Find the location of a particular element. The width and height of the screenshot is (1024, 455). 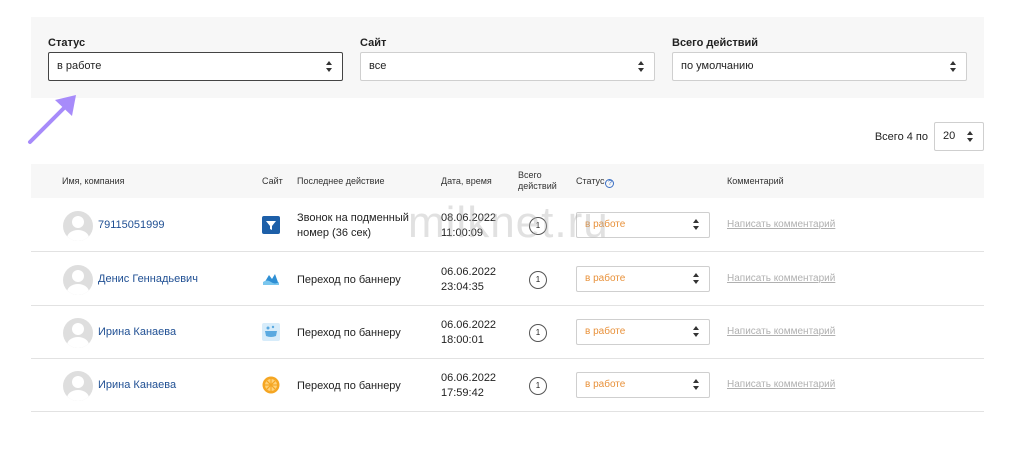

column-name: Имя, компания is located at coordinates (93, 181).